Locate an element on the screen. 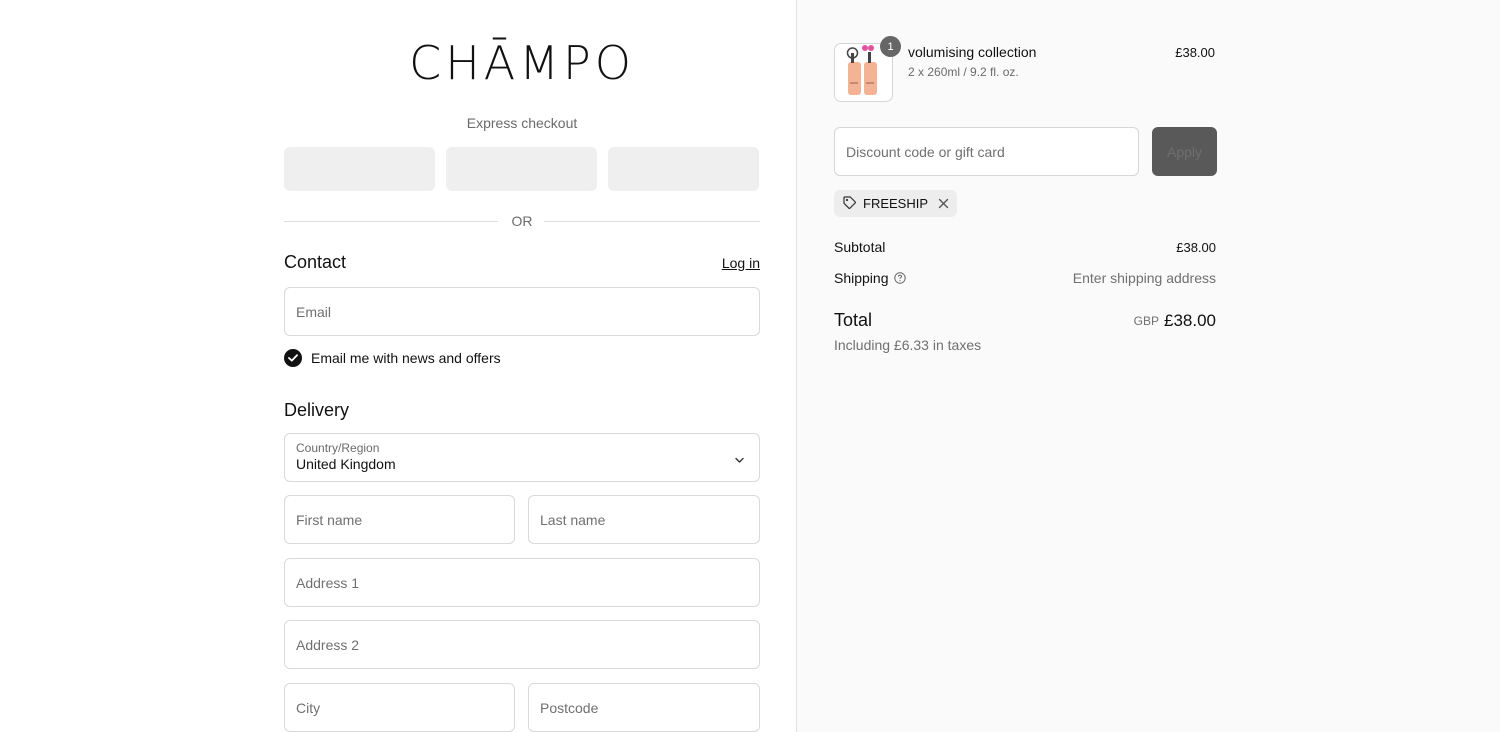 This screenshot has width=1500, height=732. remove-discount-close-icon is located at coordinates (943, 203).